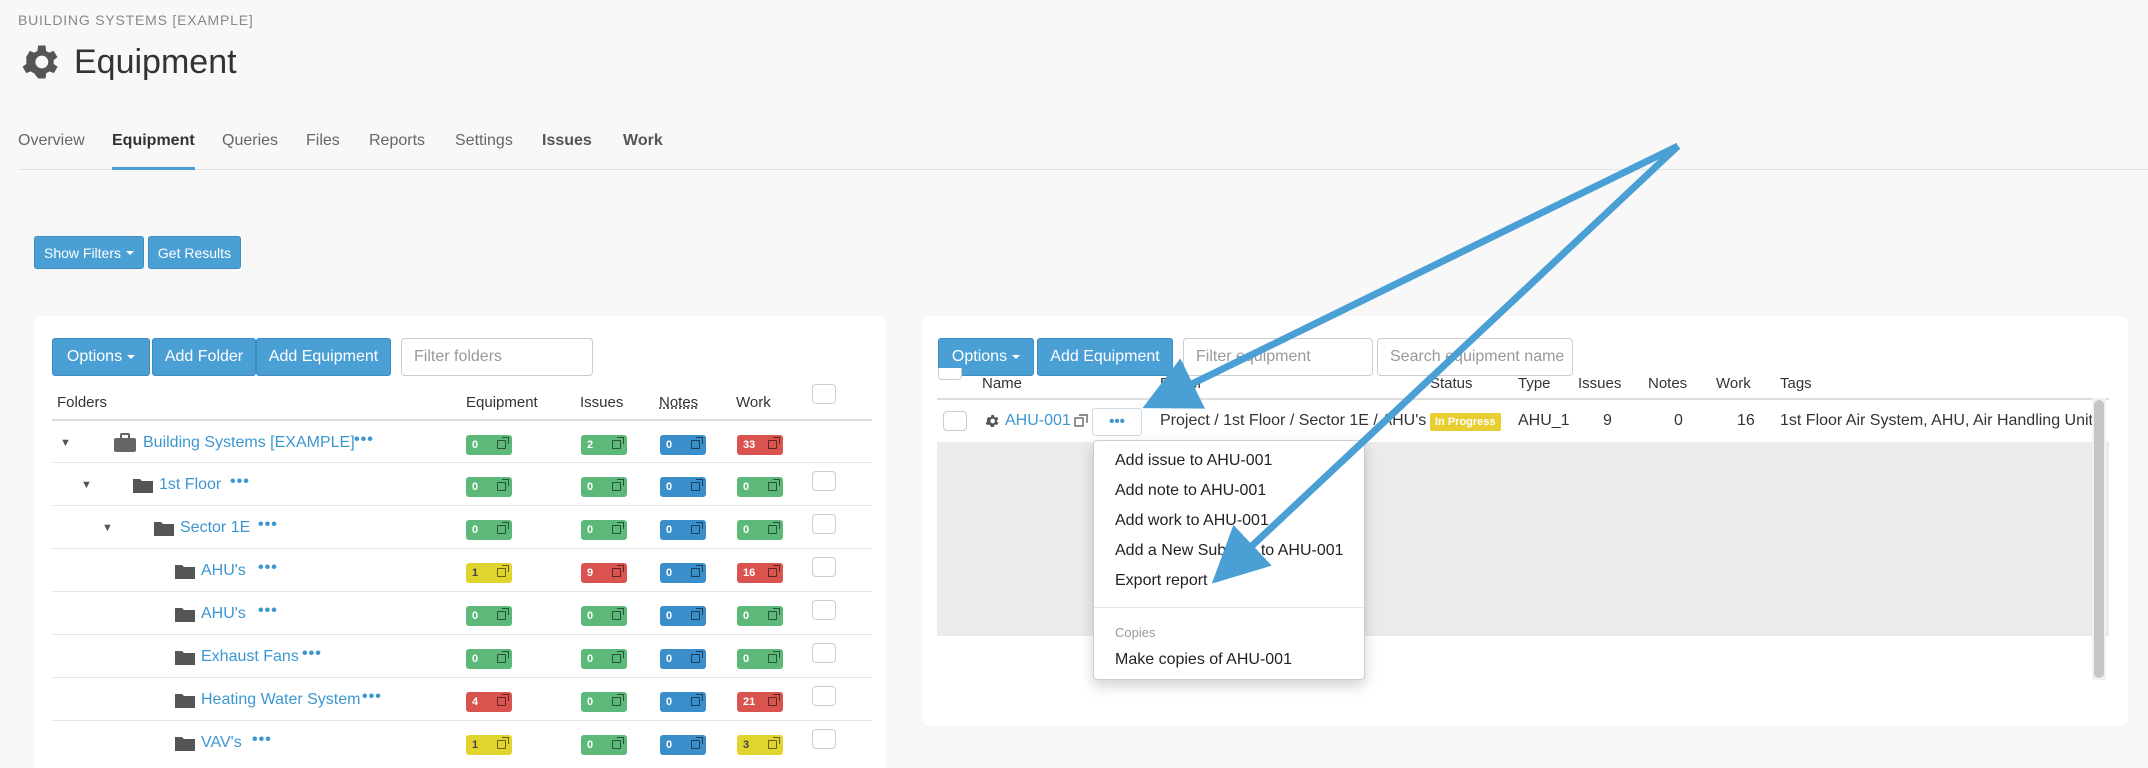 The width and height of the screenshot is (2148, 768). What do you see at coordinates (153, 151) in the screenshot?
I see `tab-equipment: Equipment` at bounding box center [153, 151].